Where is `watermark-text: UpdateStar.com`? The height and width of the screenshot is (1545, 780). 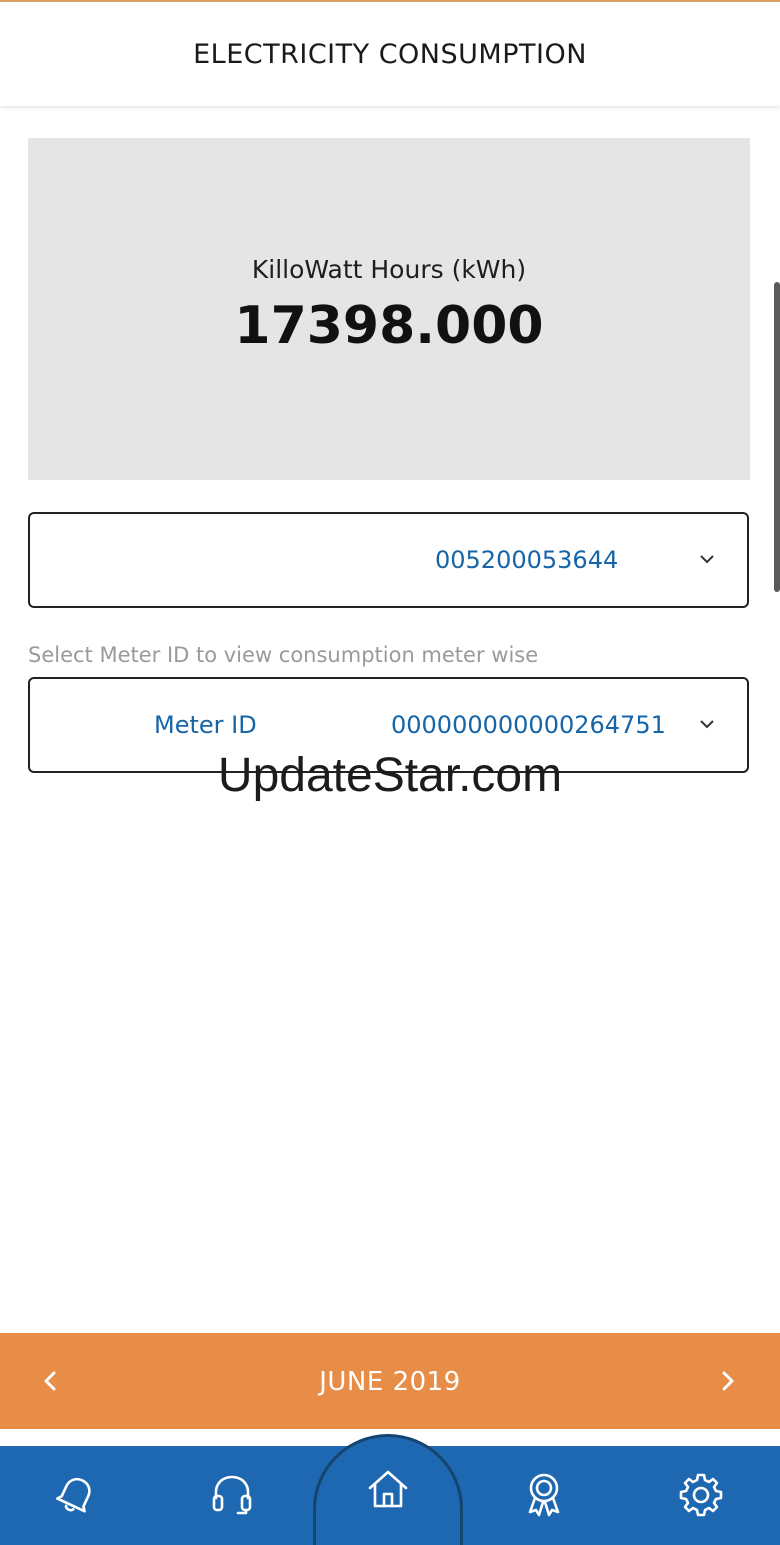
watermark-text: UpdateStar.com is located at coordinates (390, 775).